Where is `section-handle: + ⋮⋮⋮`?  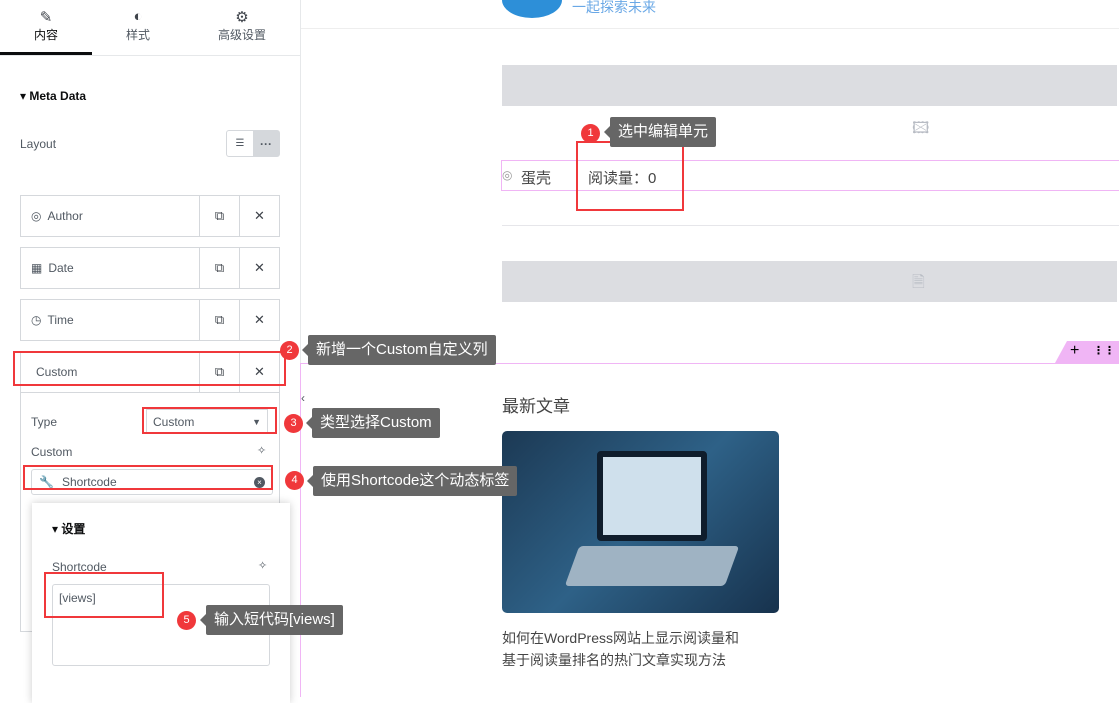 section-handle: + ⋮⋮⋮ is located at coordinates (1087, 352).